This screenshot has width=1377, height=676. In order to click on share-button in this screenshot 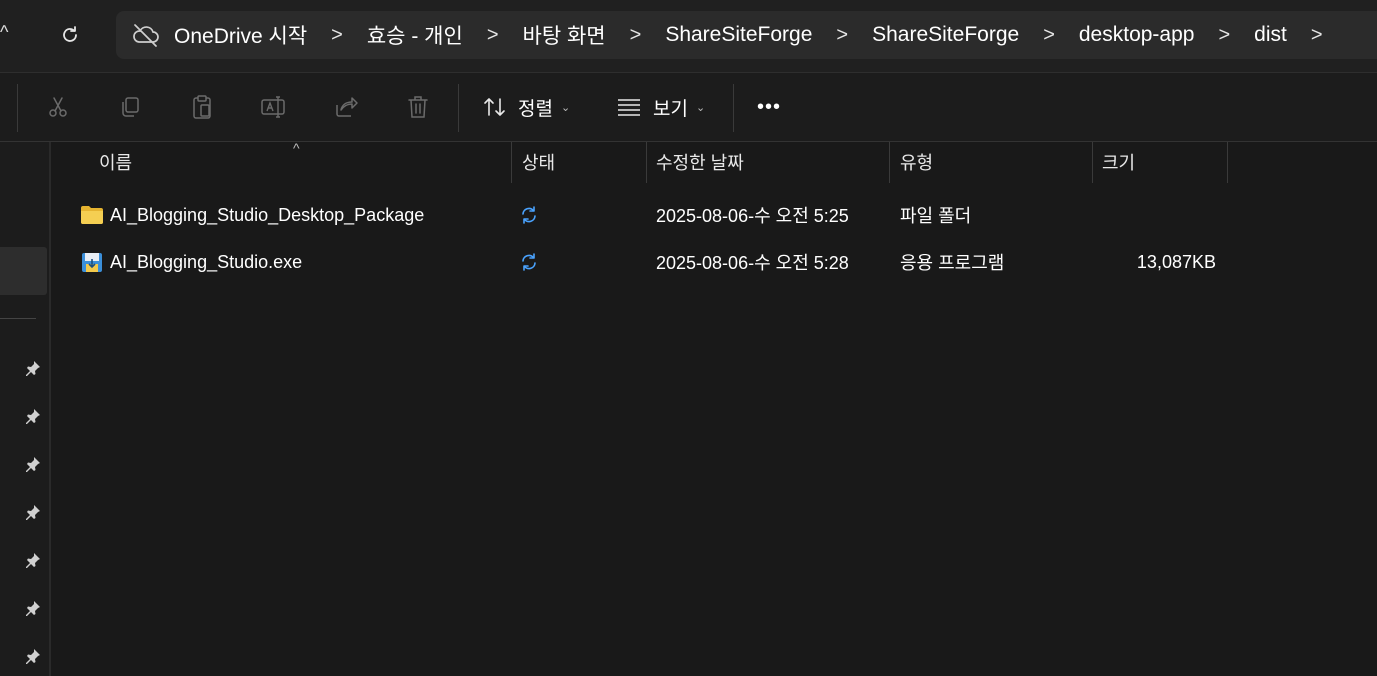, I will do `click(346, 107)`.